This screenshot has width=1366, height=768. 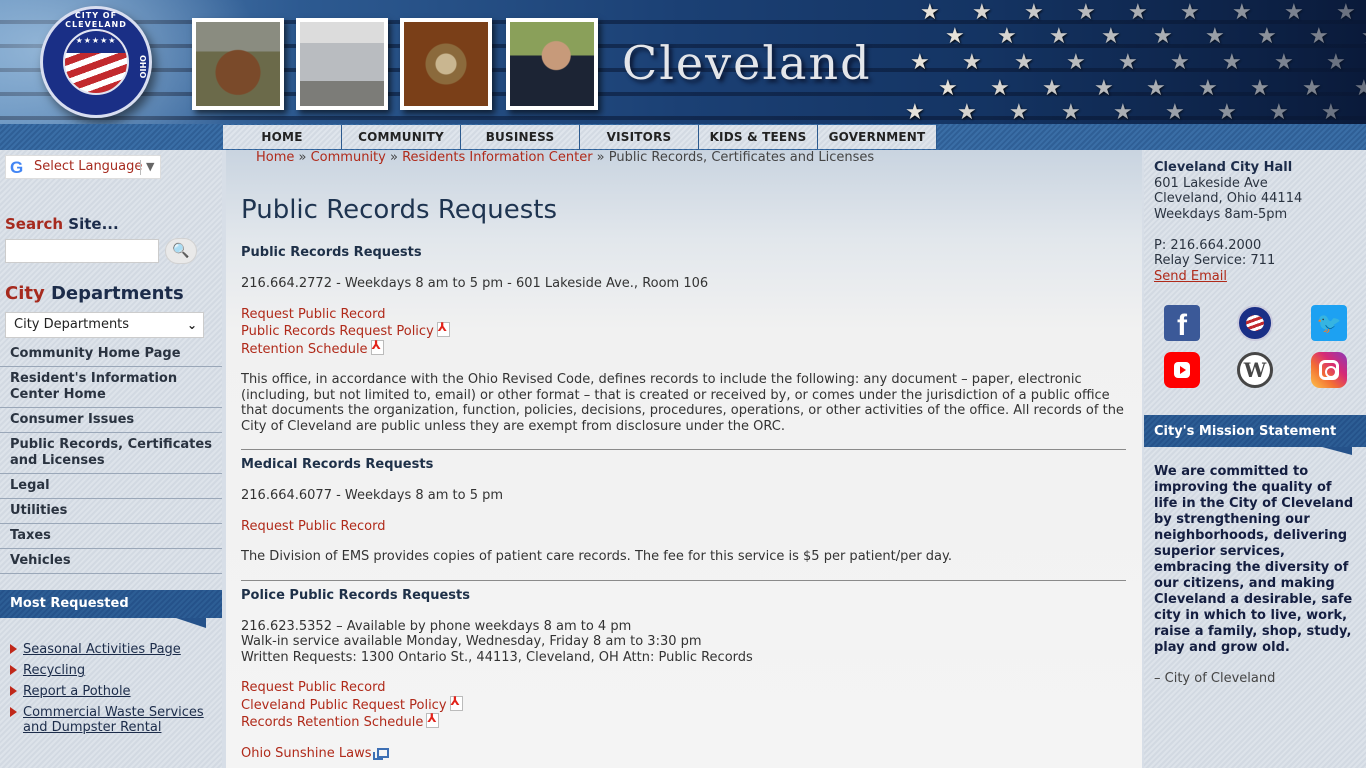 What do you see at coordinates (758, 137) in the screenshot?
I see `nav-kids-teens: KIDS & TEENS` at bounding box center [758, 137].